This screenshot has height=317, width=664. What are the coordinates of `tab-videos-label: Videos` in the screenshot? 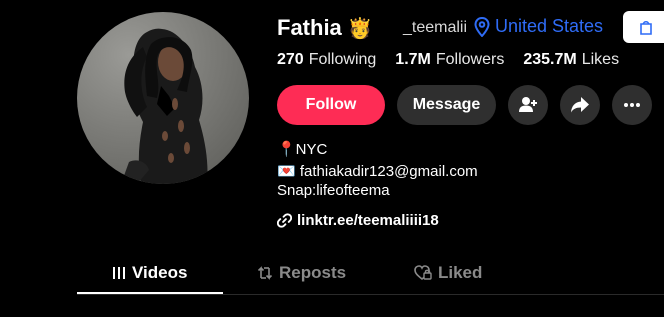 It's located at (160, 272).